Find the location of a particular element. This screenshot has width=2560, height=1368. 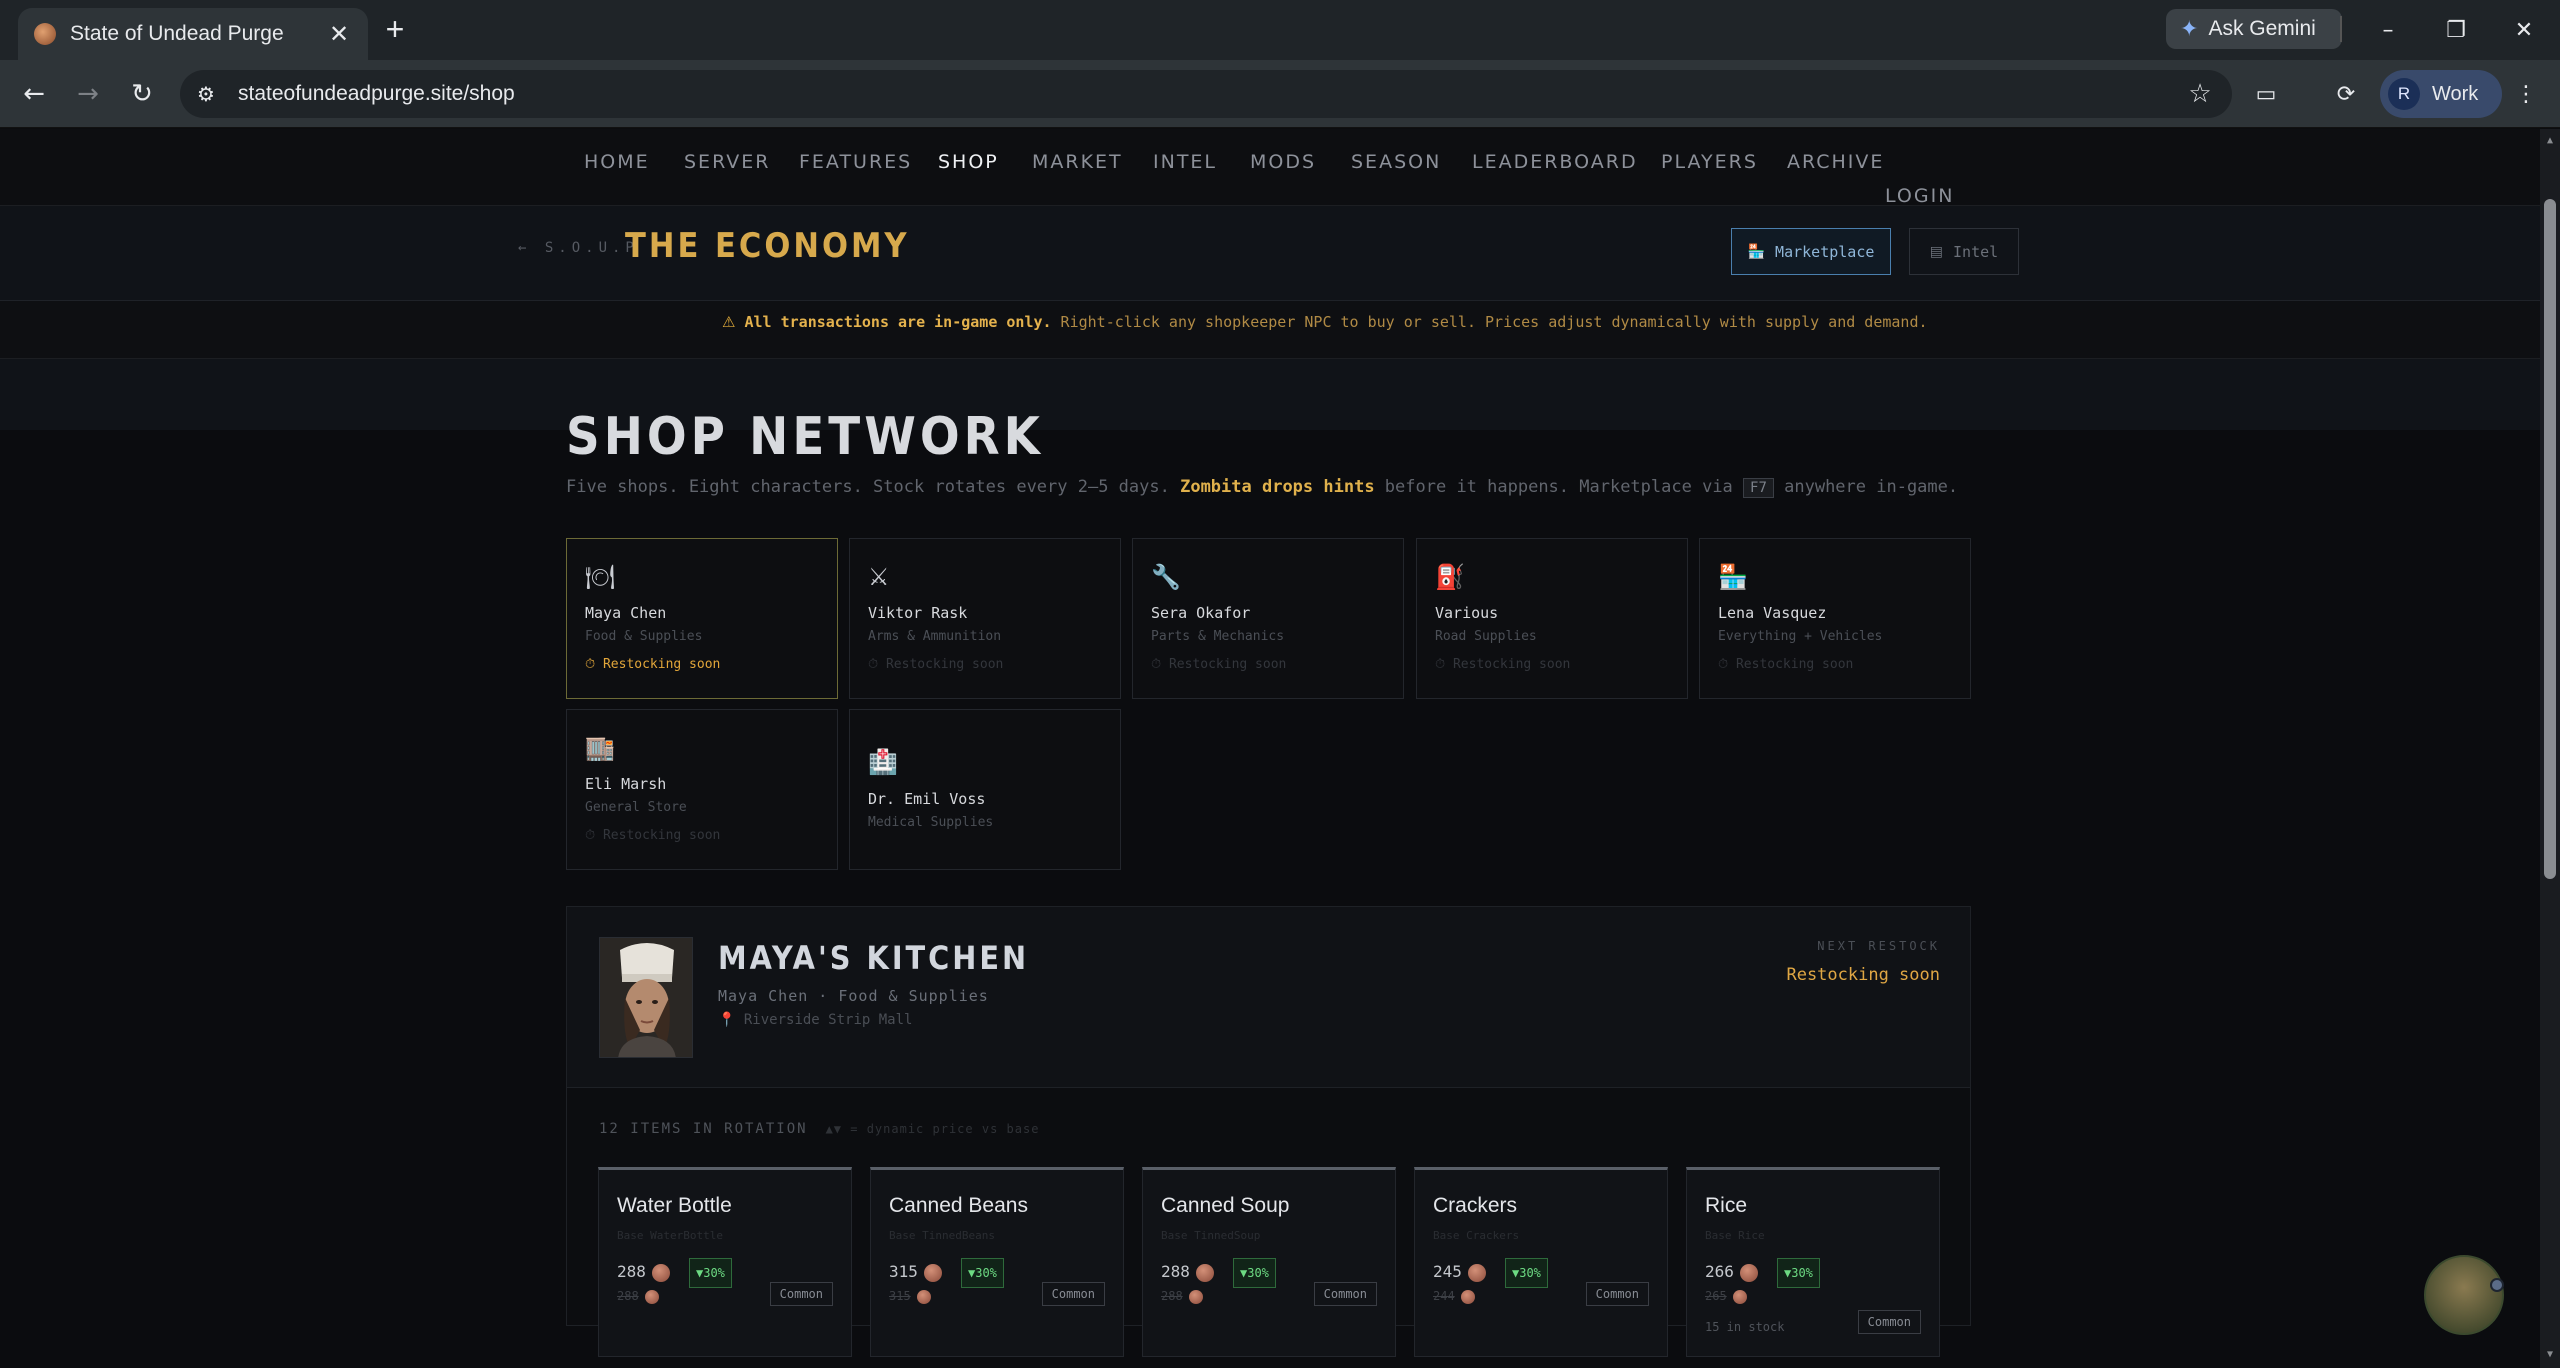

nav-archive: ARCHIVE is located at coordinates (1835, 162).